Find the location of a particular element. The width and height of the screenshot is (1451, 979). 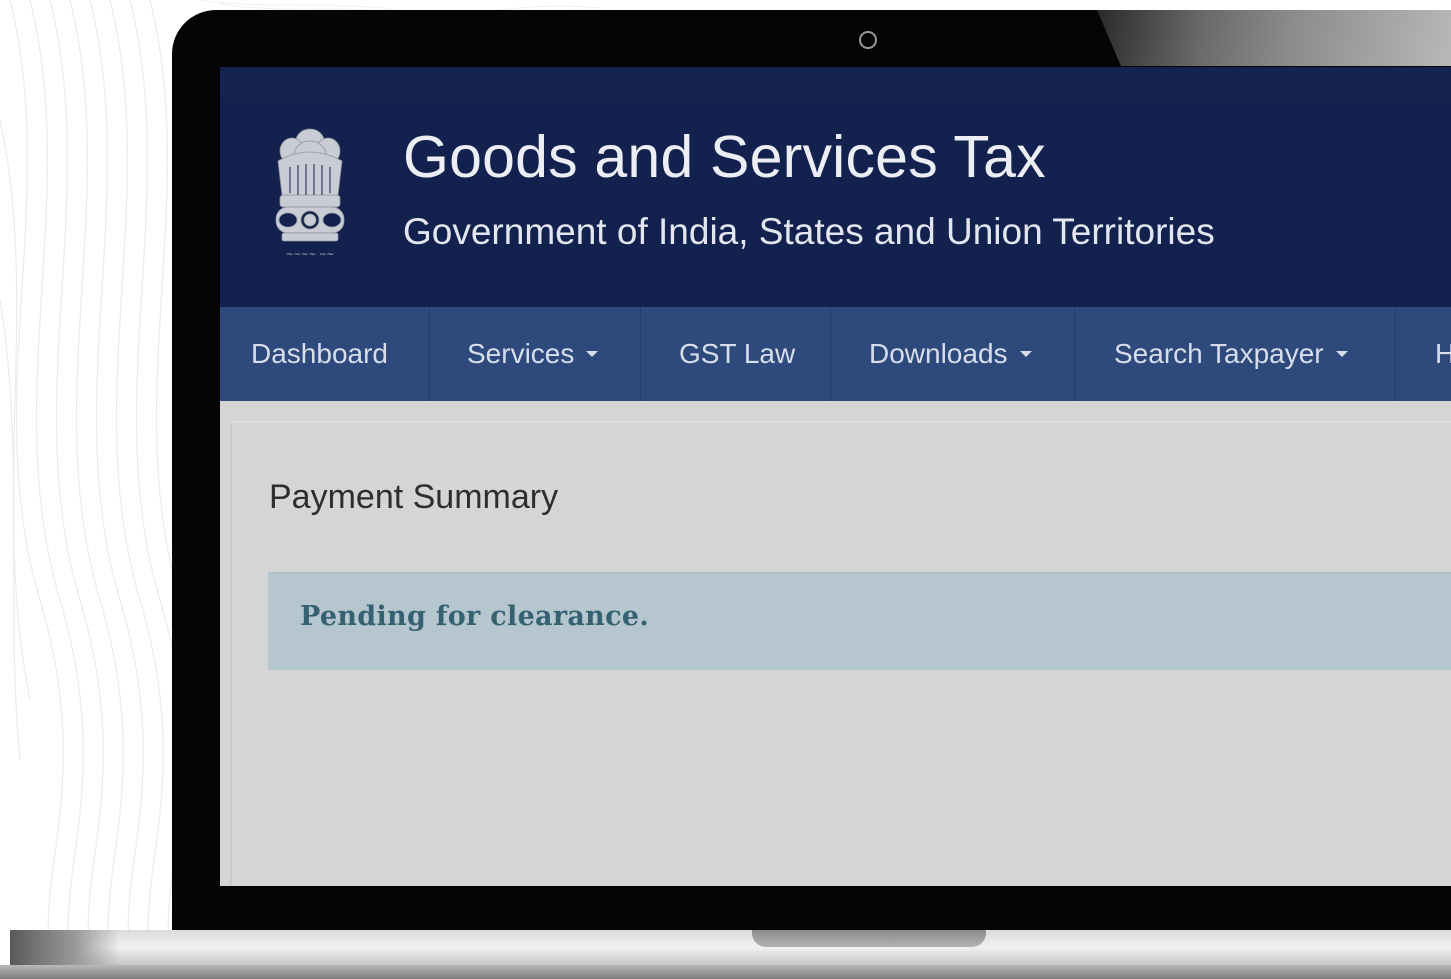

status-alert: Pending for clearance. is located at coordinates (859, 621).